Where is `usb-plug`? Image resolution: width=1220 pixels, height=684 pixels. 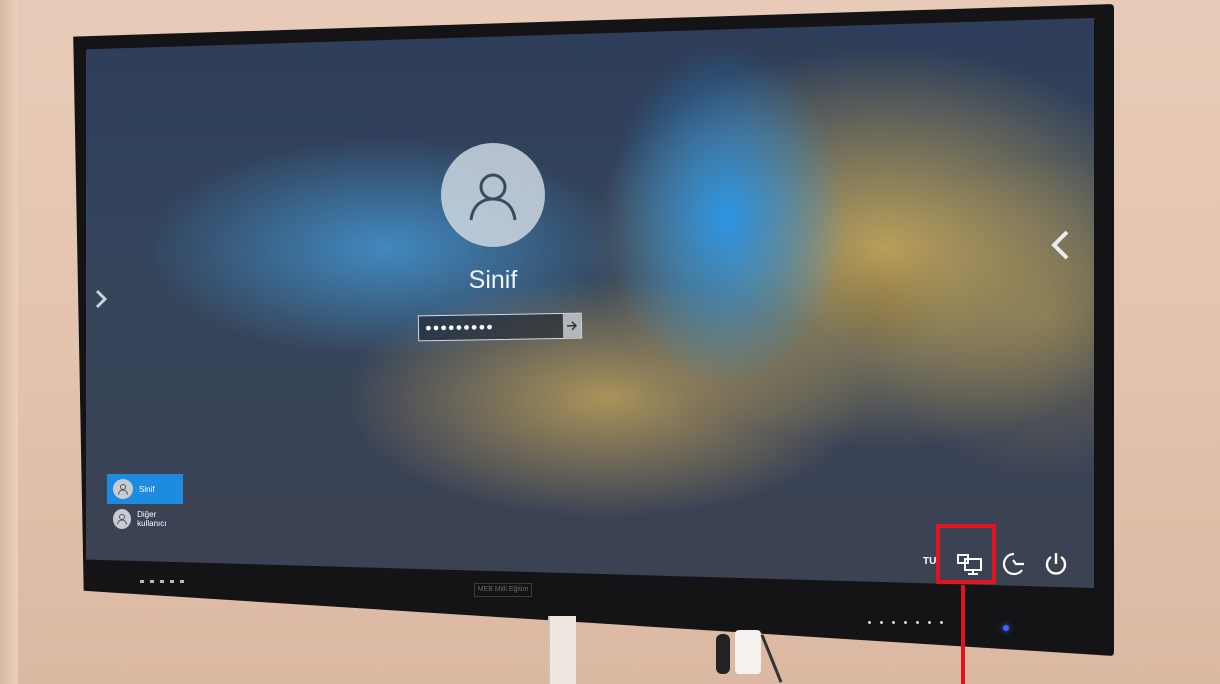
usb-plug is located at coordinates (748, 652).